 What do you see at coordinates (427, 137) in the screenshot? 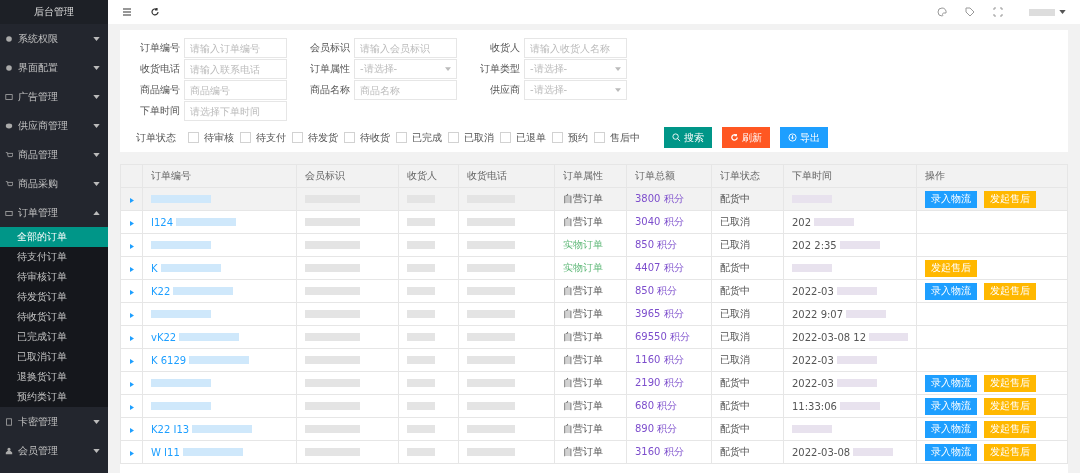
I see `checkbox-label: 已完成` at bounding box center [427, 137].